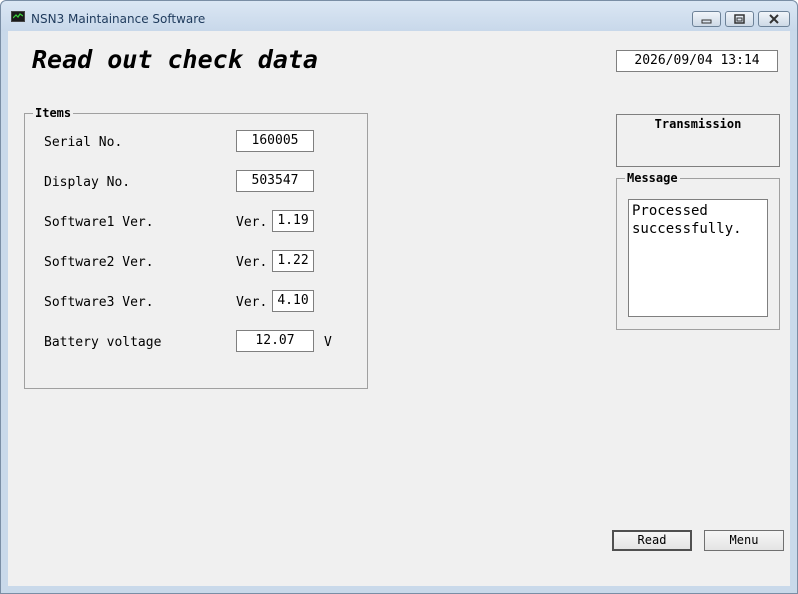 The image size is (798, 594). What do you see at coordinates (175, 59) in the screenshot?
I see `page-title: Read out check data` at bounding box center [175, 59].